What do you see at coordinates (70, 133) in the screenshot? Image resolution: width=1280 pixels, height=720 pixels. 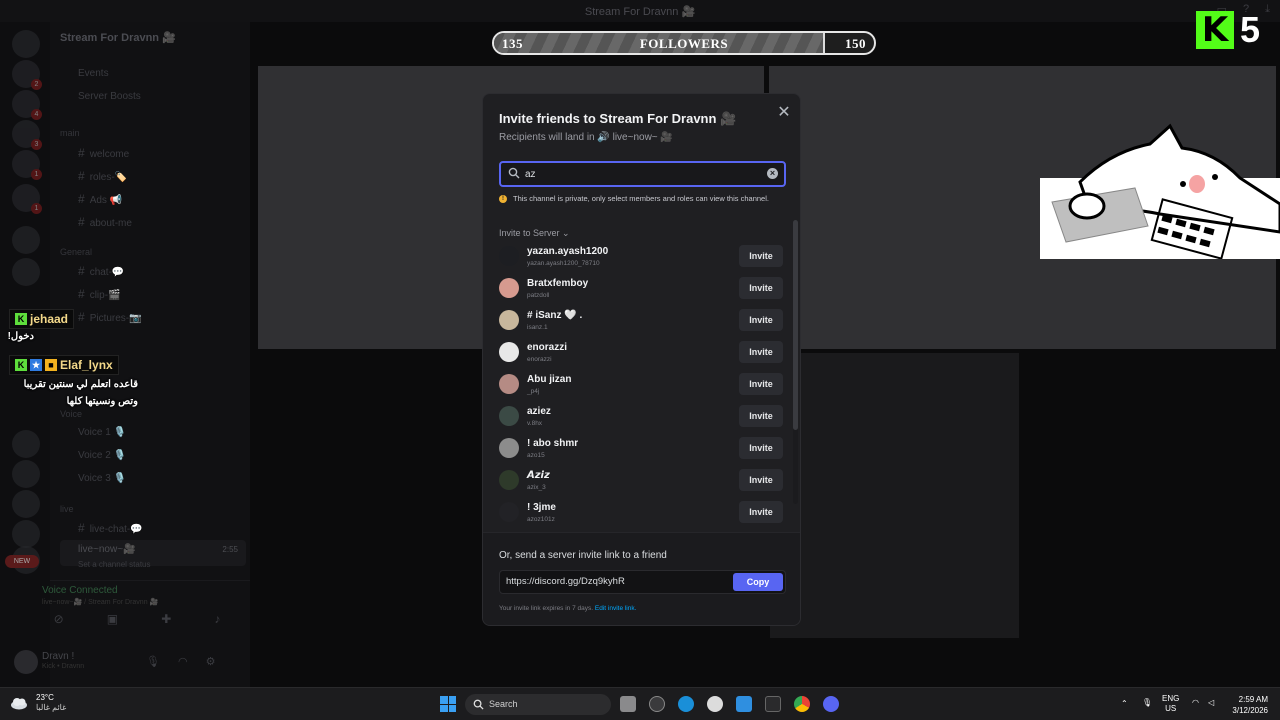 I see `category-main: main` at bounding box center [70, 133].